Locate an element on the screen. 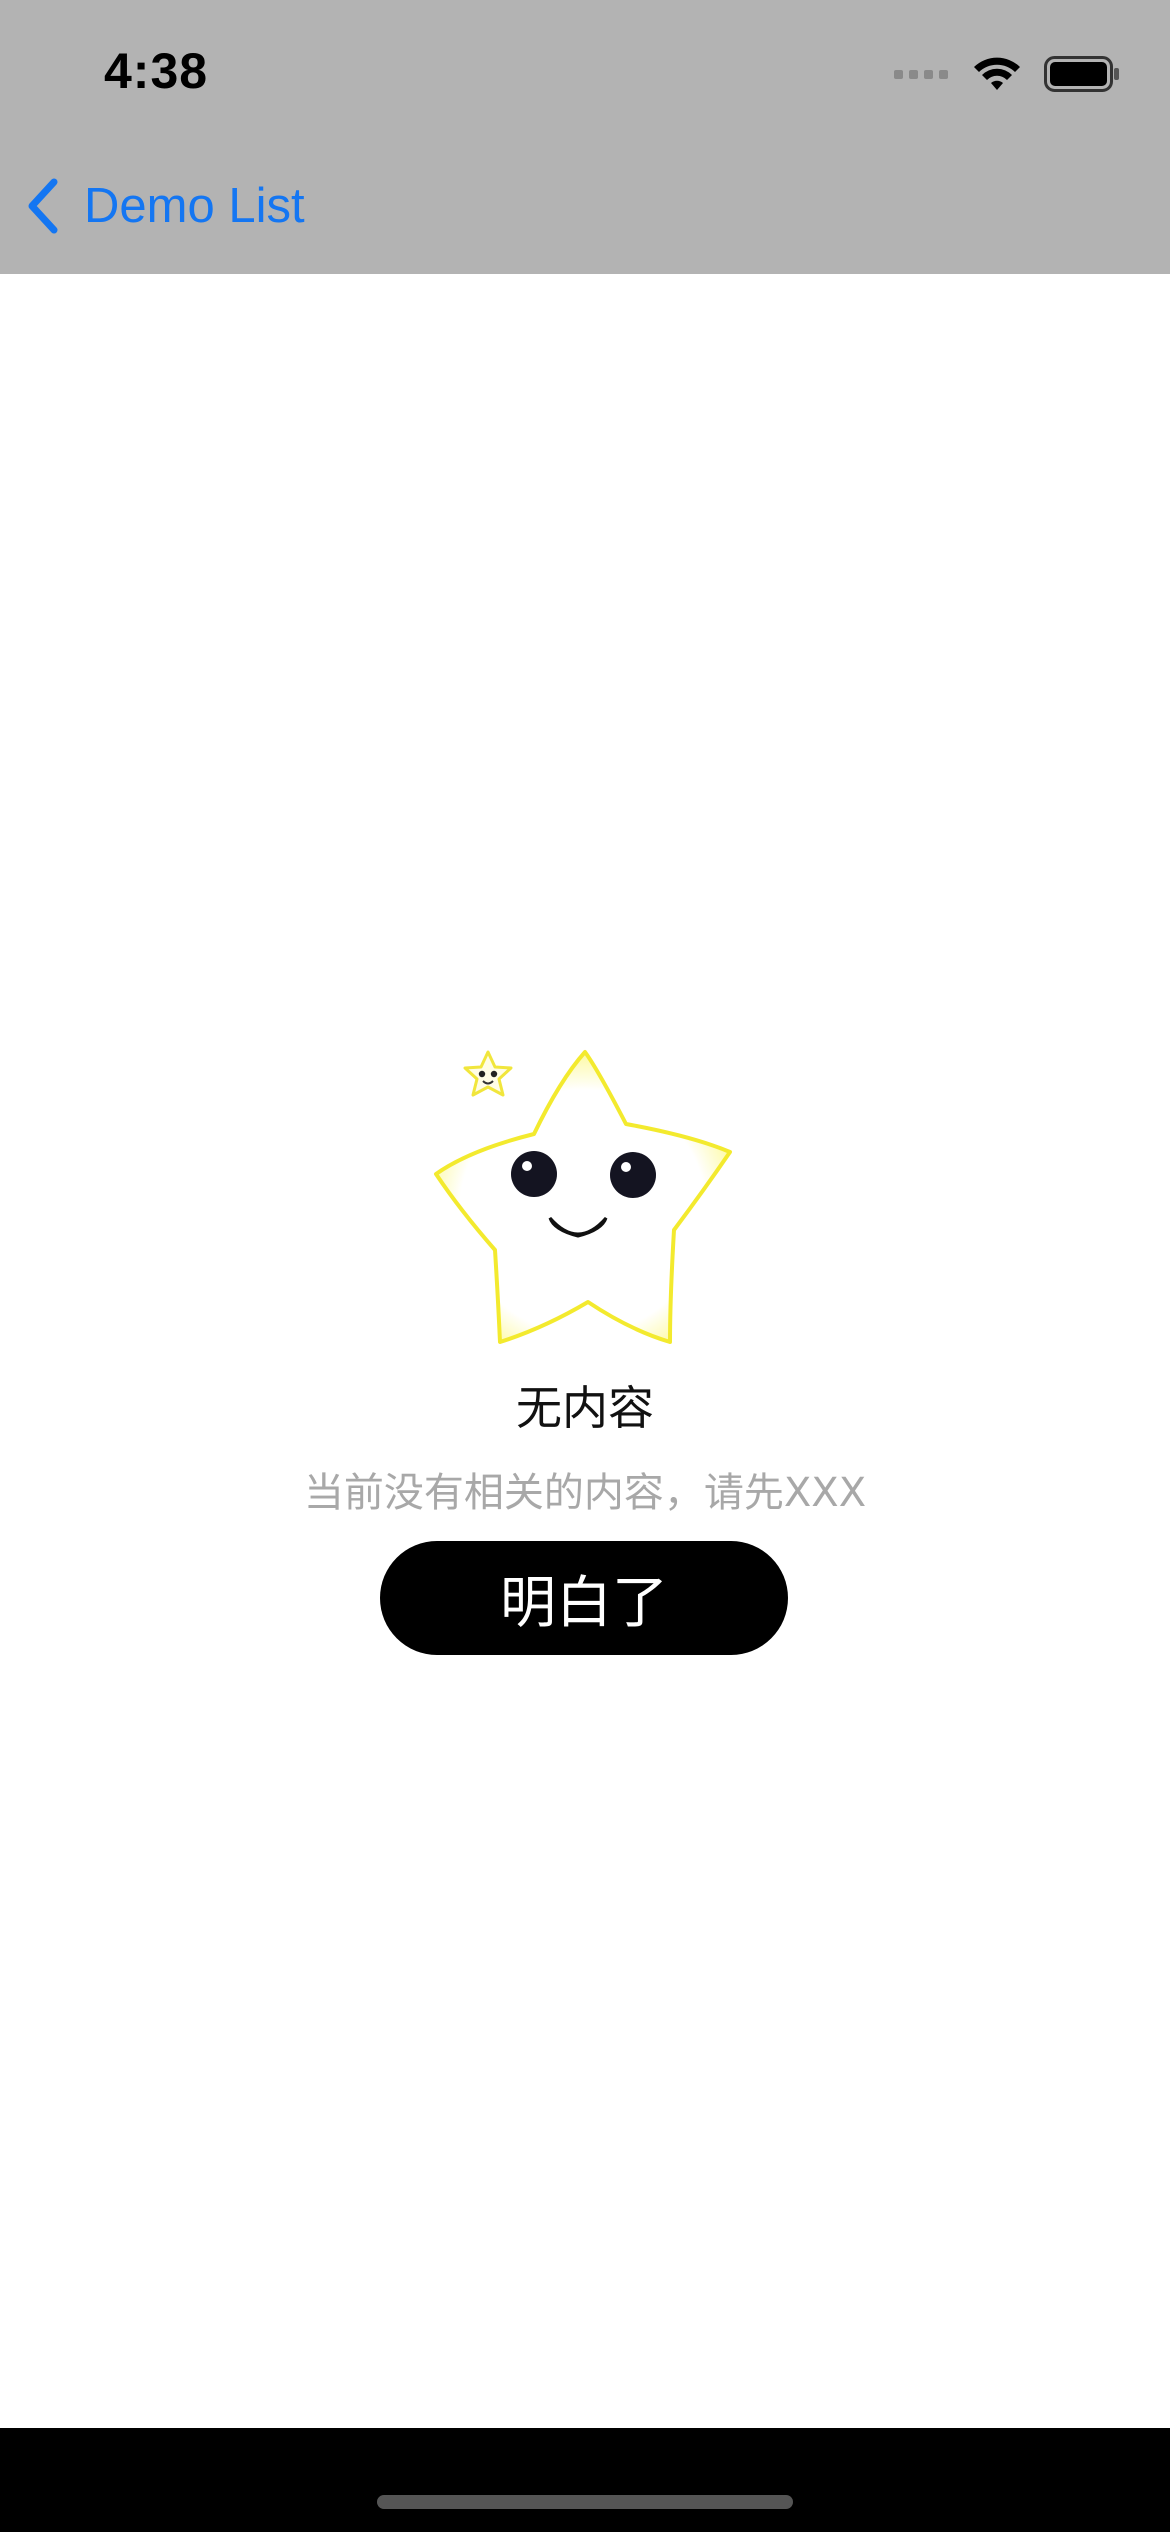 The height and width of the screenshot is (2532, 1170). system-icons is located at coordinates (1007, 74).